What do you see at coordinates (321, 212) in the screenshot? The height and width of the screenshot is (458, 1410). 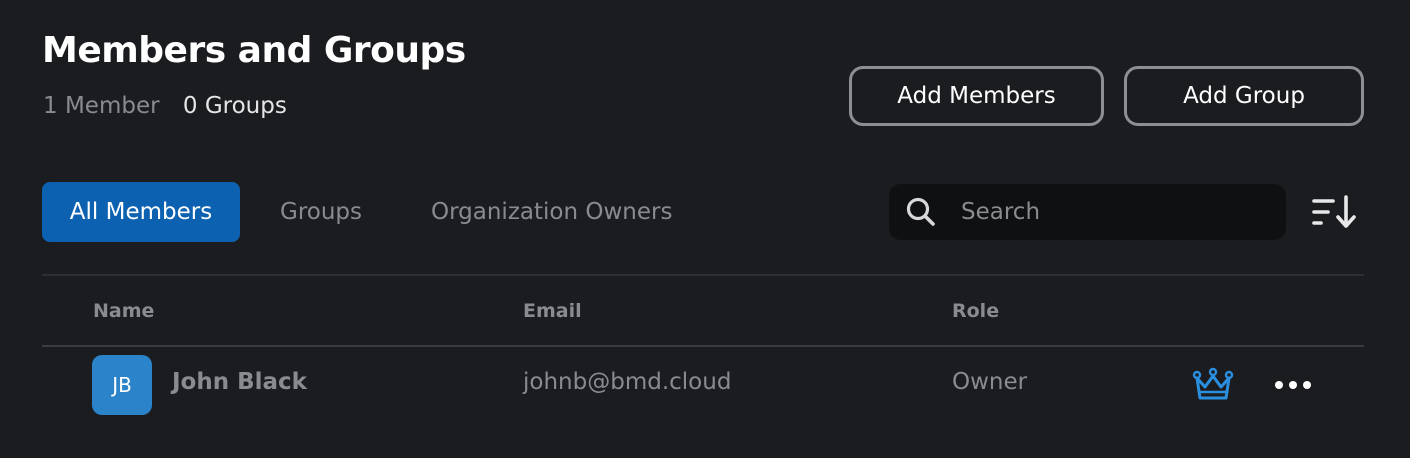 I see `tab-groups: Groups` at bounding box center [321, 212].